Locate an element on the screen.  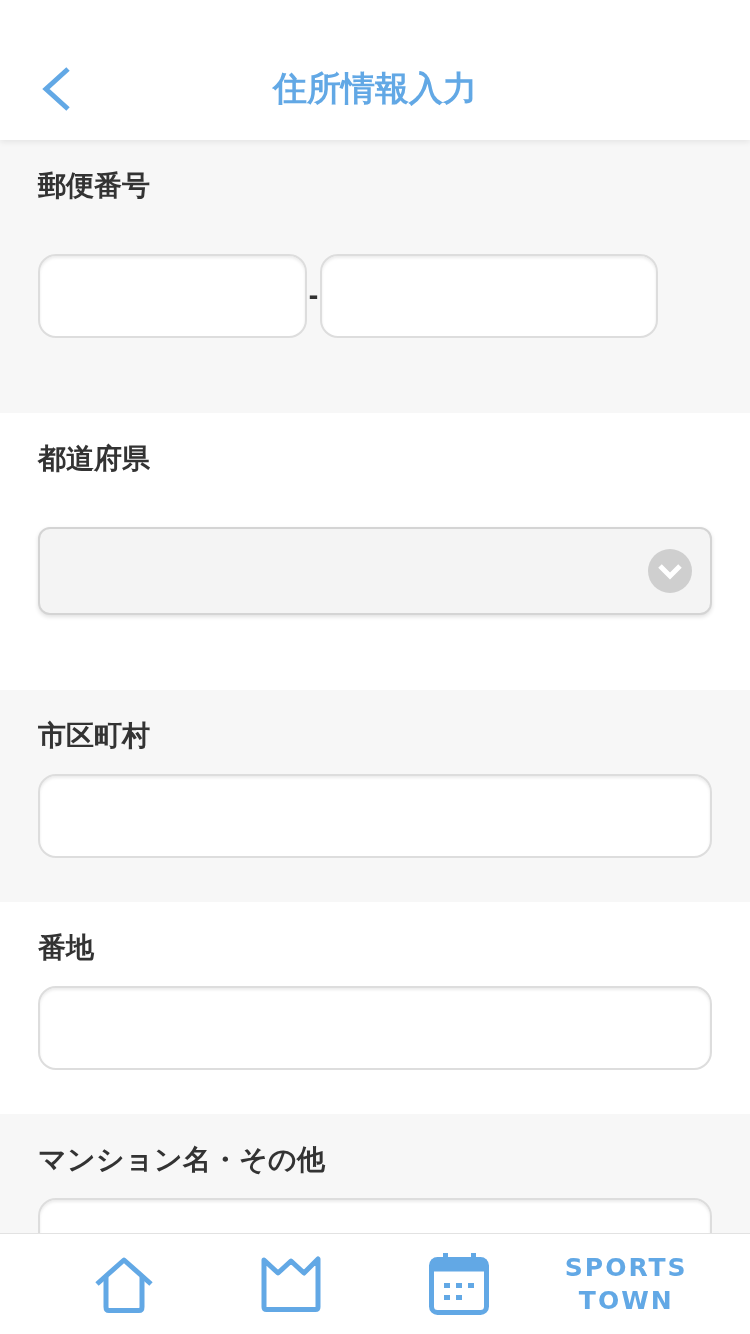
field-label: マンション名・その他 is located at coordinates (182, 1160).